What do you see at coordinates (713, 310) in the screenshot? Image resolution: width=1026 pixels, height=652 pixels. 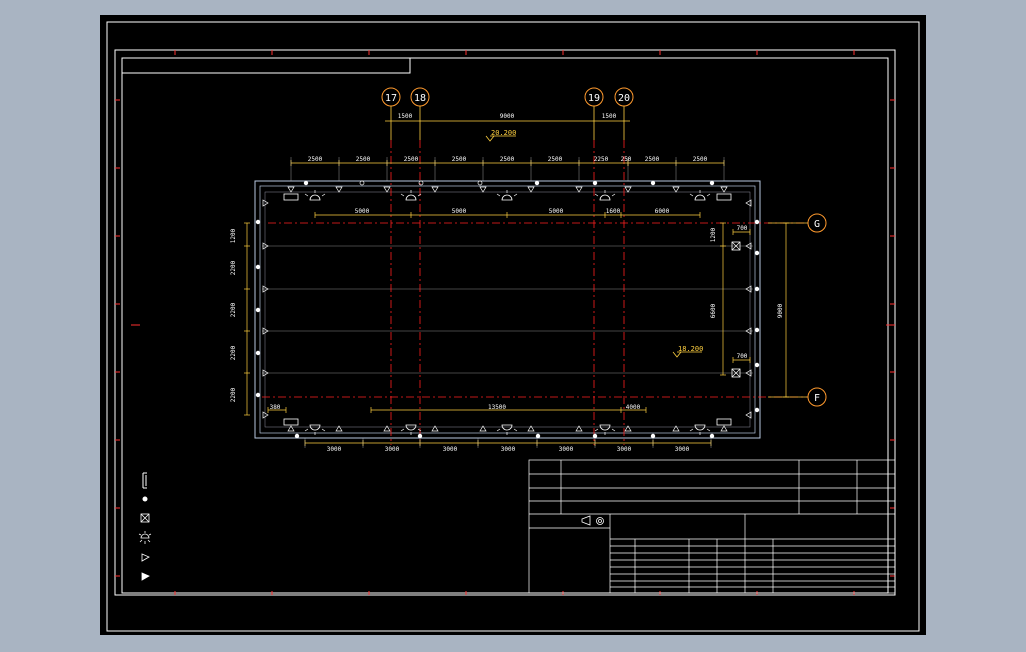 I see `dim-right-span: 6600` at bounding box center [713, 310].